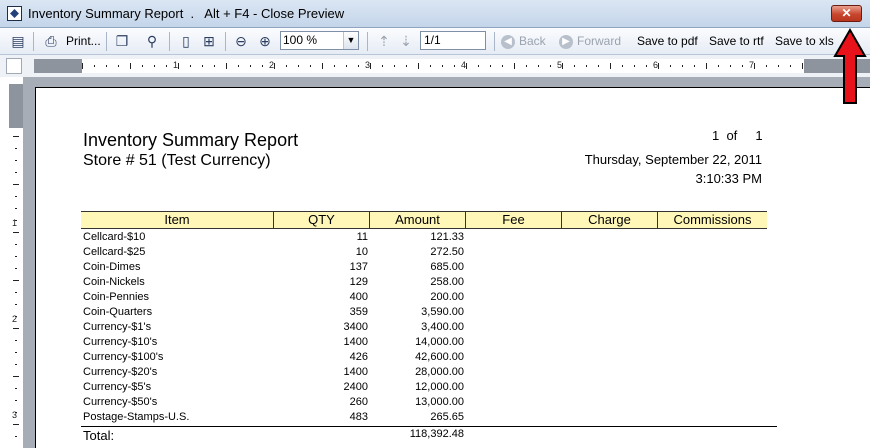 The height and width of the screenshot is (448, 870). Describe the element at coordinates (447, 252) in the screenshot. I see `amount-cell: 272.50` at that location.